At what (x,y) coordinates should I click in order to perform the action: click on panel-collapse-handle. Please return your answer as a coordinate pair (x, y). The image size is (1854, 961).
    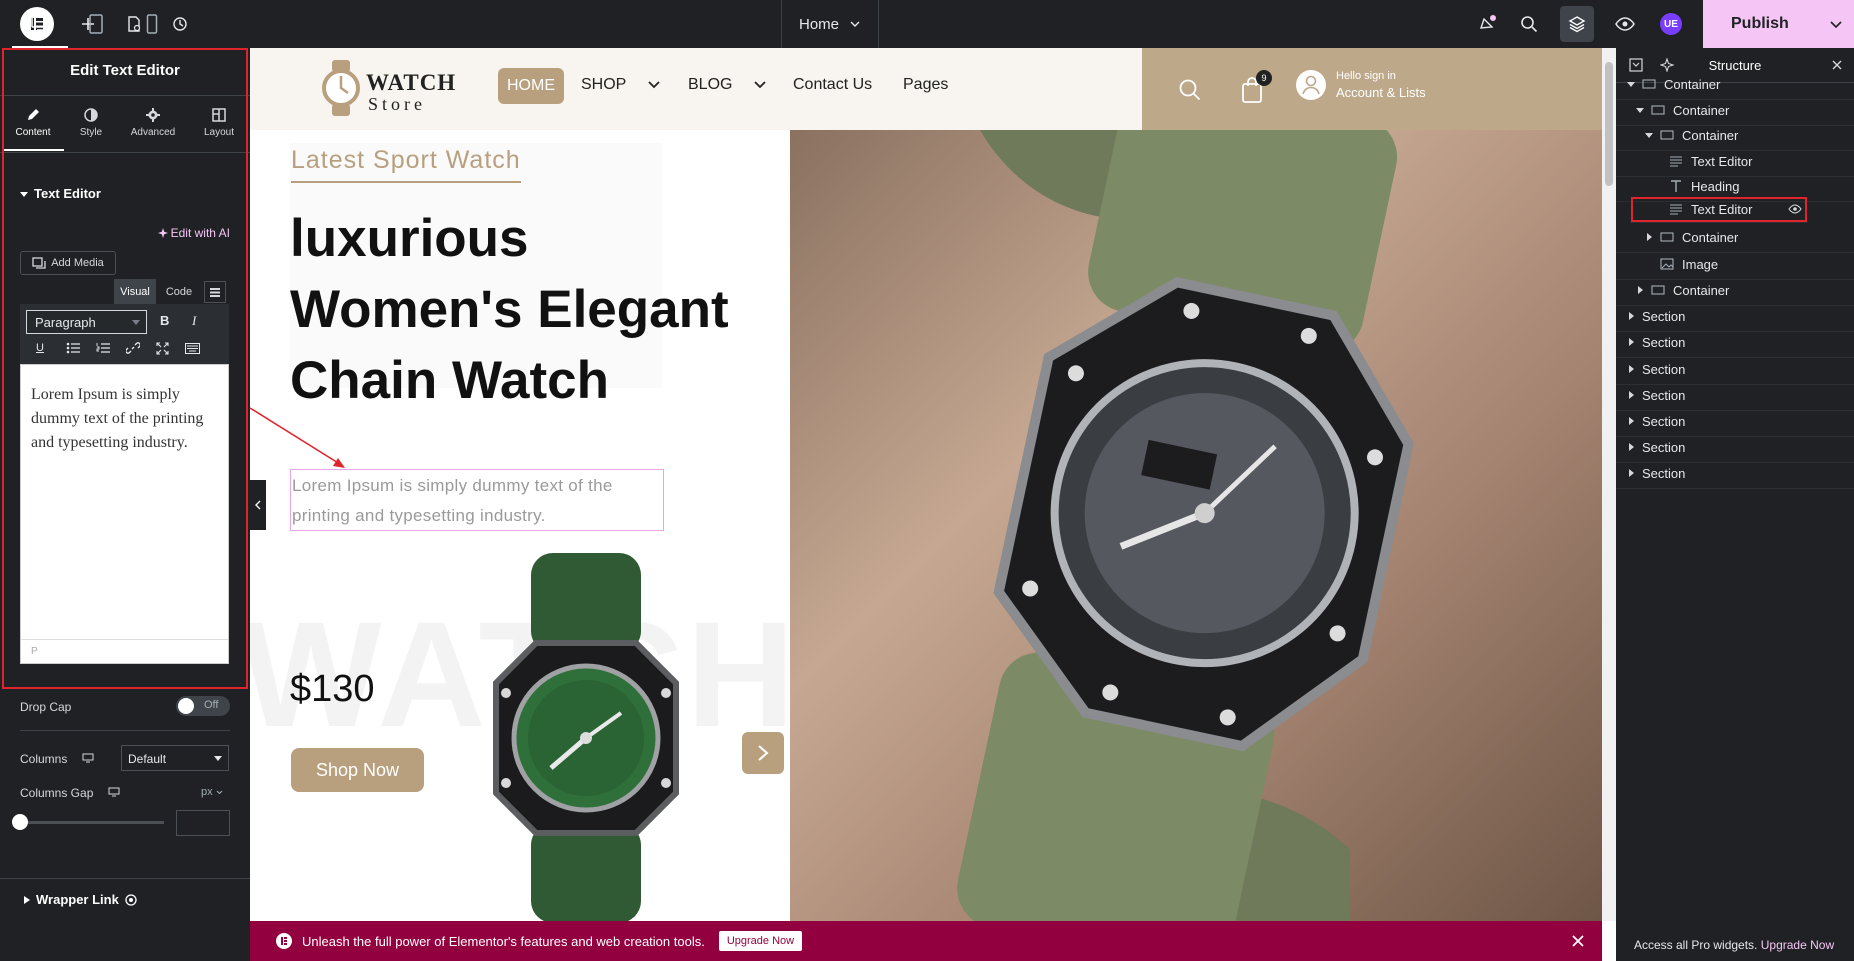
    Looking at the image, I should click on (258, 505).